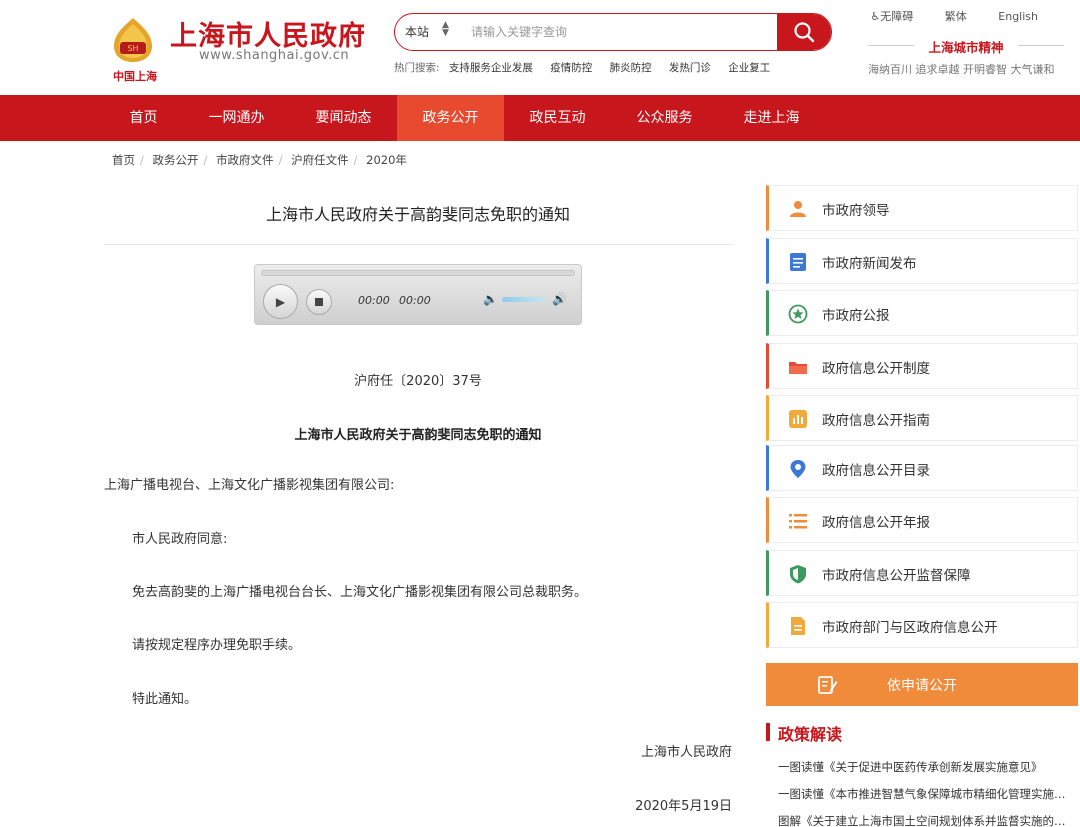 This screenshot has height=827, width=1080. What do you see at coordinates (690, 68) in the screenshot?
I see `hot-search-link: 发热门诊` at bounding box center [690, 68].